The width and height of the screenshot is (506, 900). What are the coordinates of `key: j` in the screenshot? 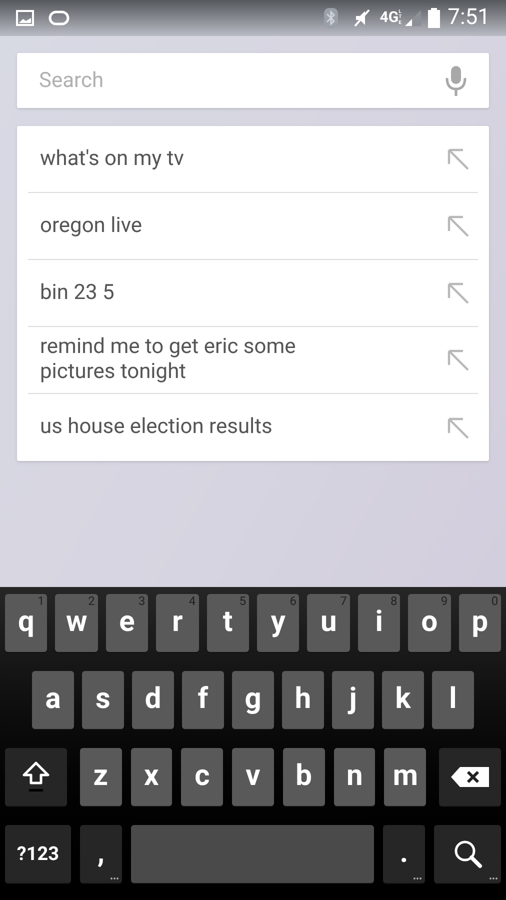 It's located at (353, 700).